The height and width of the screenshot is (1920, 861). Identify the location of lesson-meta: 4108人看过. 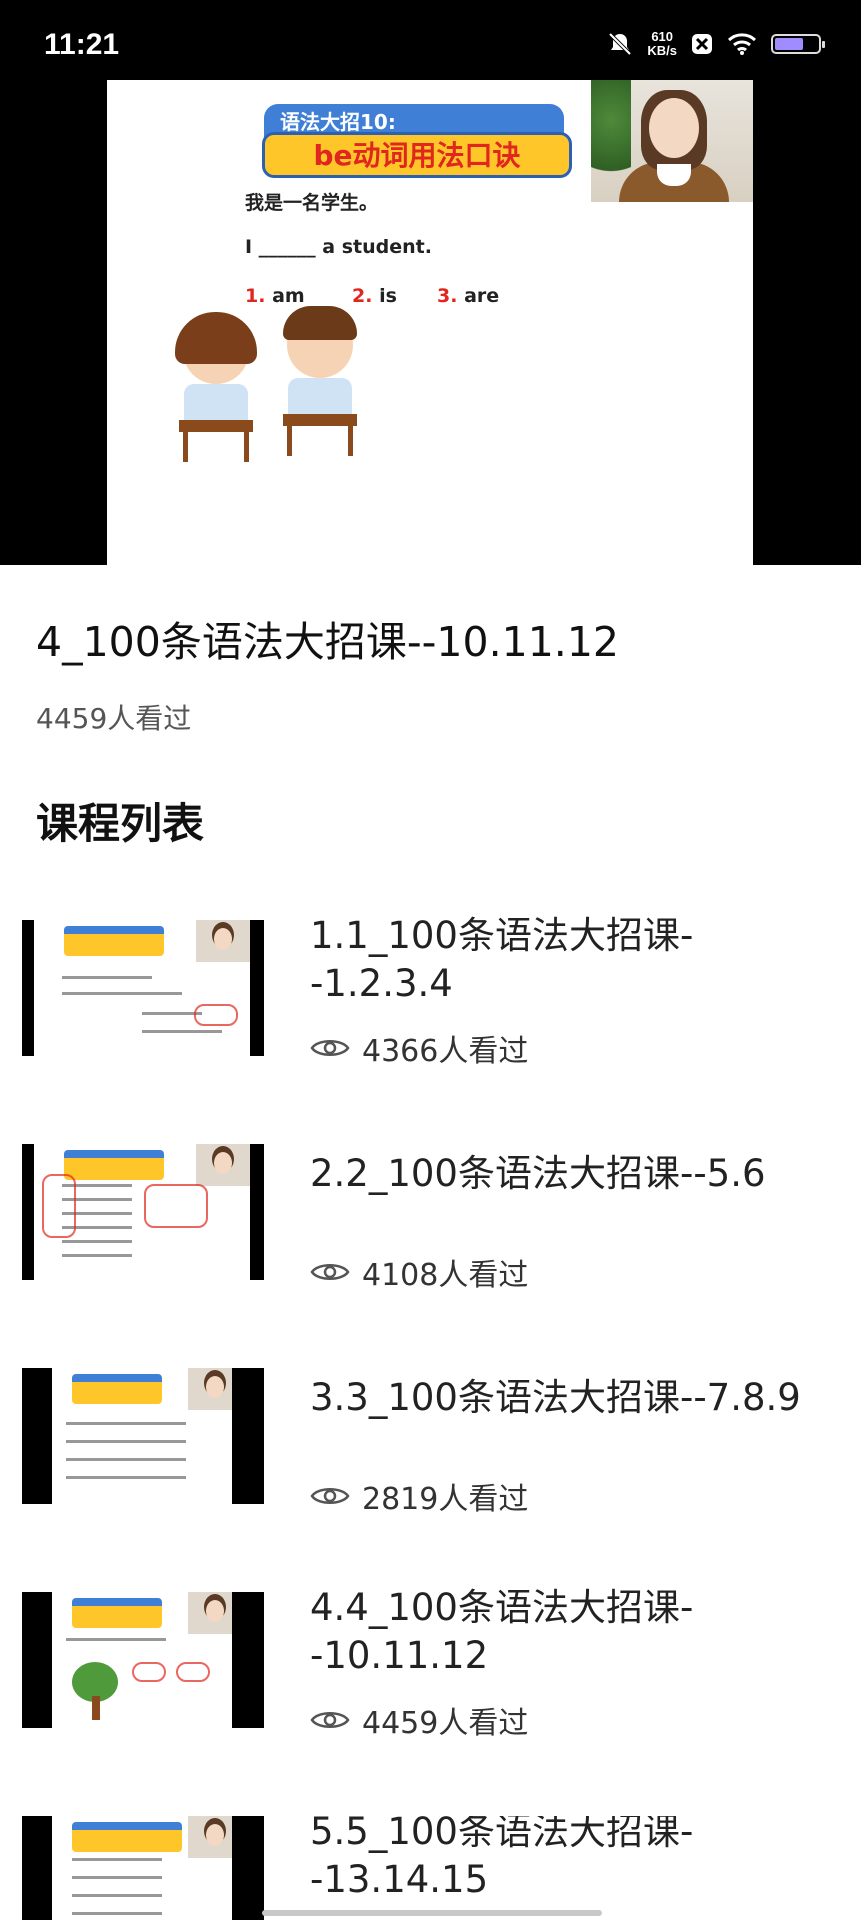
(419, 1272).